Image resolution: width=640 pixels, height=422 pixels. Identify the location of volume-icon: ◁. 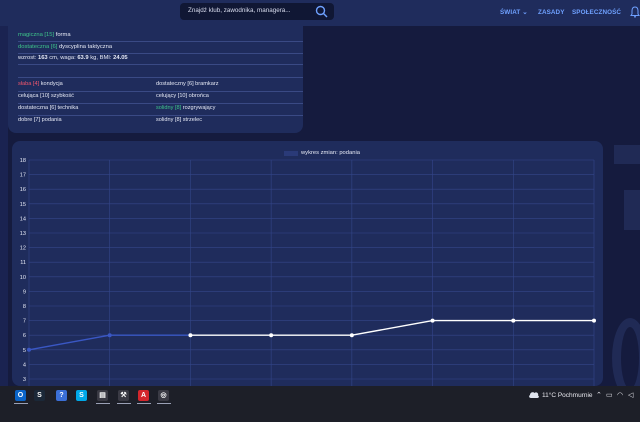
(630, 395).